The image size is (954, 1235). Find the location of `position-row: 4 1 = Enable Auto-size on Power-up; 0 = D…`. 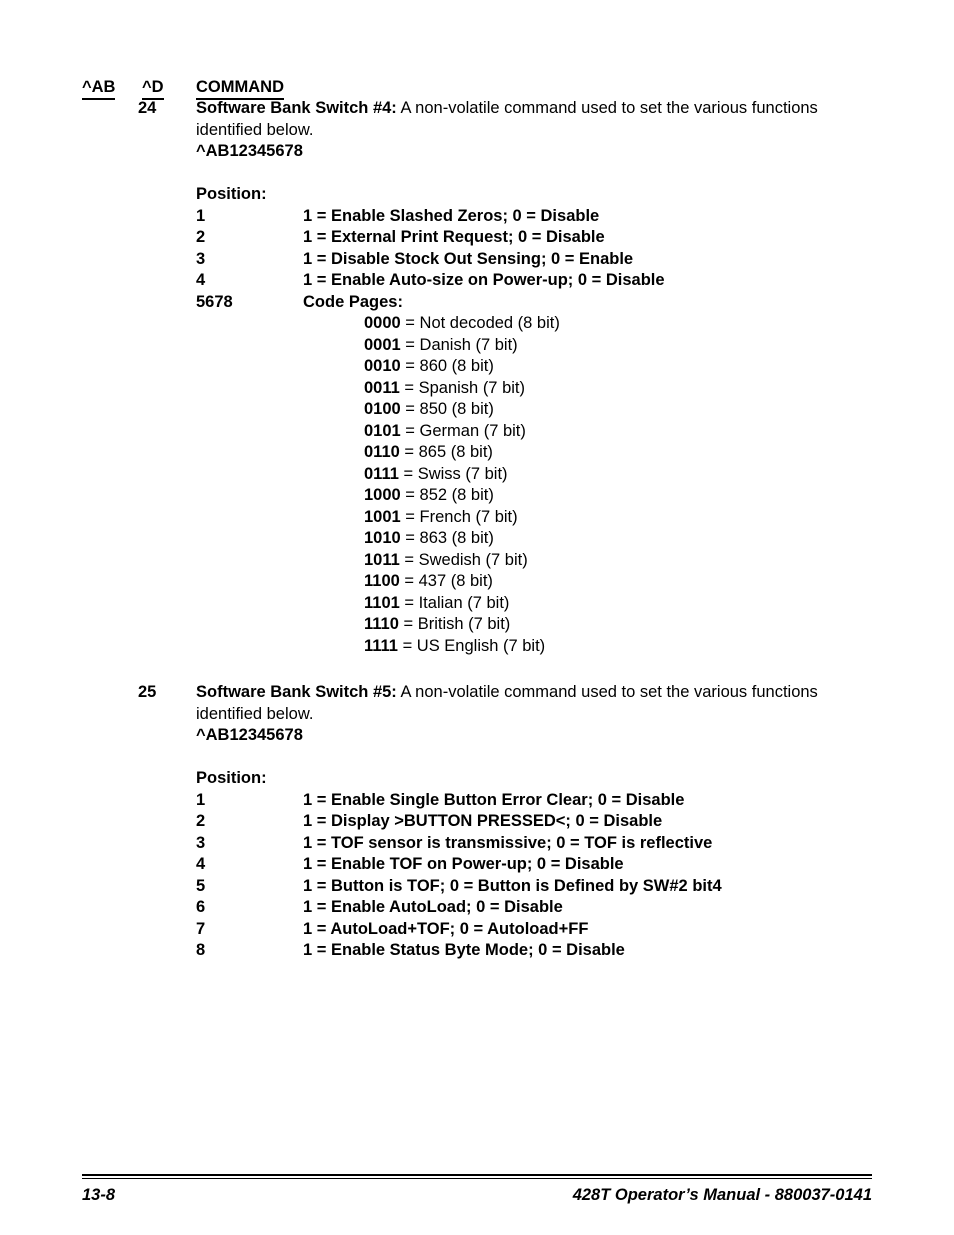

position-row: 4 1 = Enable Auto-size on Power-up; 0 = D… is located at coordinates (526, 281).